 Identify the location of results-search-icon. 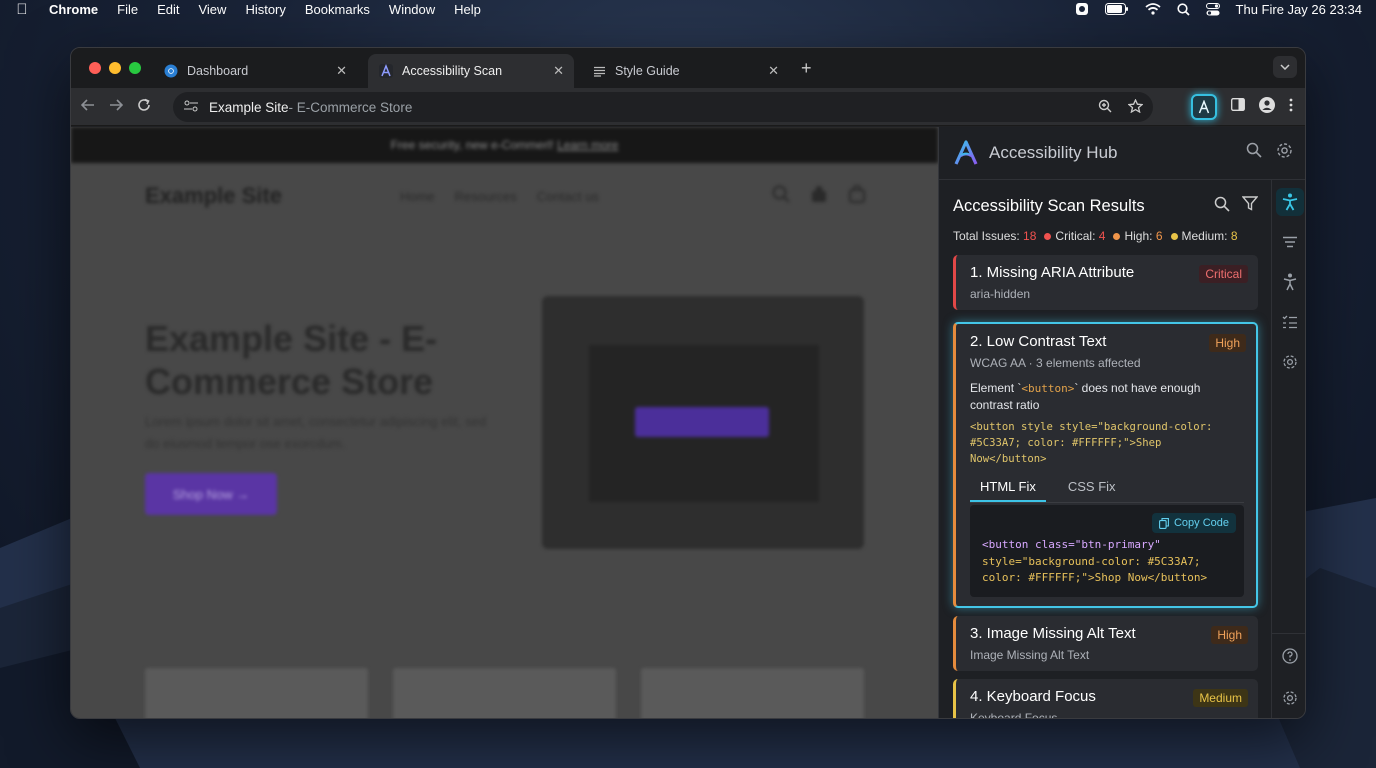
(1222, 206).